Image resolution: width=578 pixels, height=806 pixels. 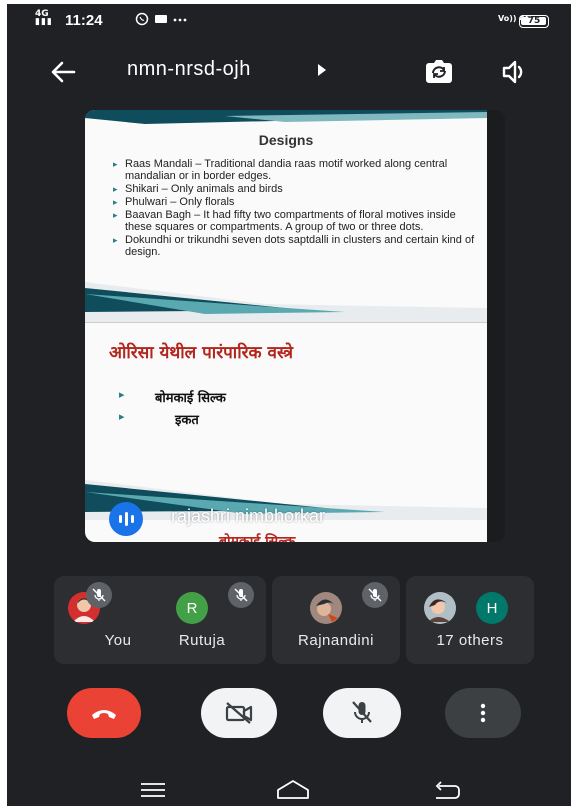 I want to click on speaker-icon, so click(x=512, y=72).